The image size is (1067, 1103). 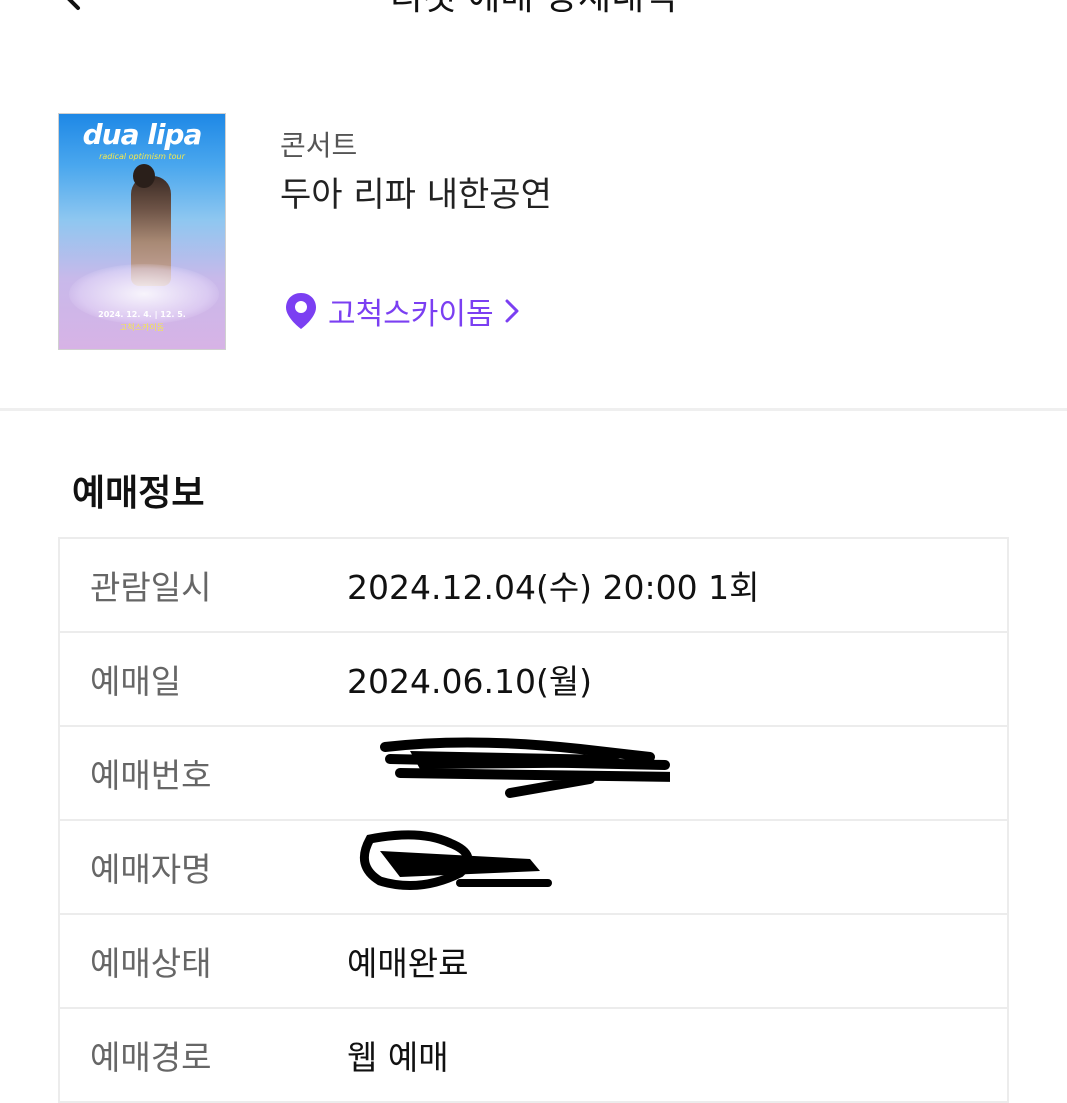 What do you see at coordinates (144, 176) in the screenshot?
I see `poster-figure-head` at bounding box center [144, 176].